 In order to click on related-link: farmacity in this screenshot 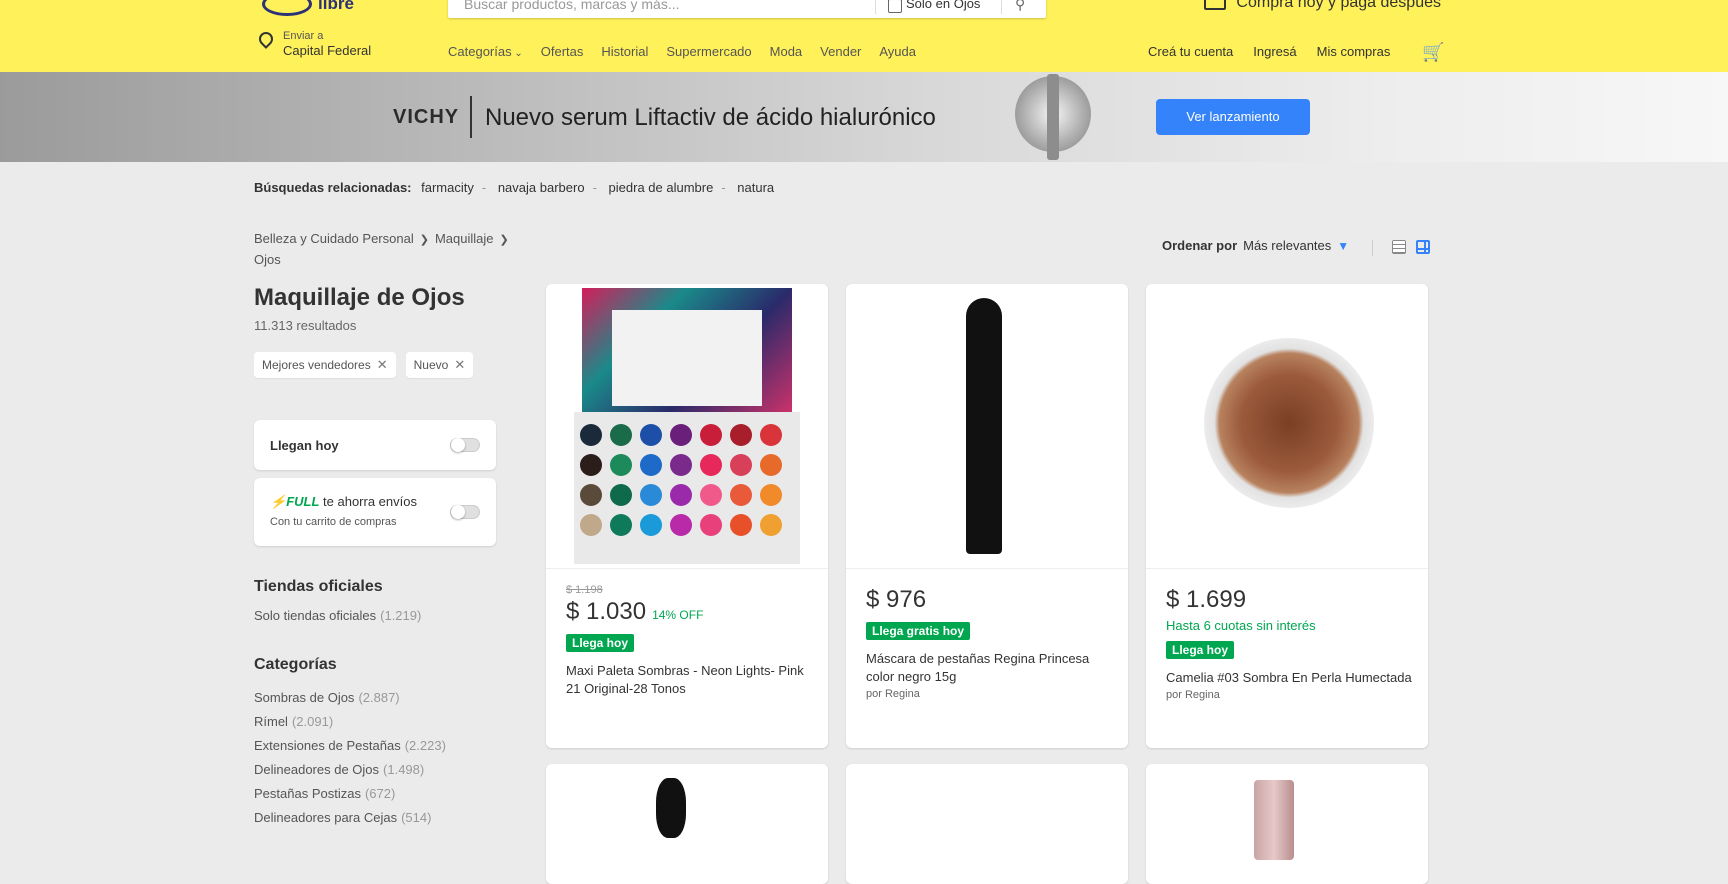, I will do `click(447, 187)`.